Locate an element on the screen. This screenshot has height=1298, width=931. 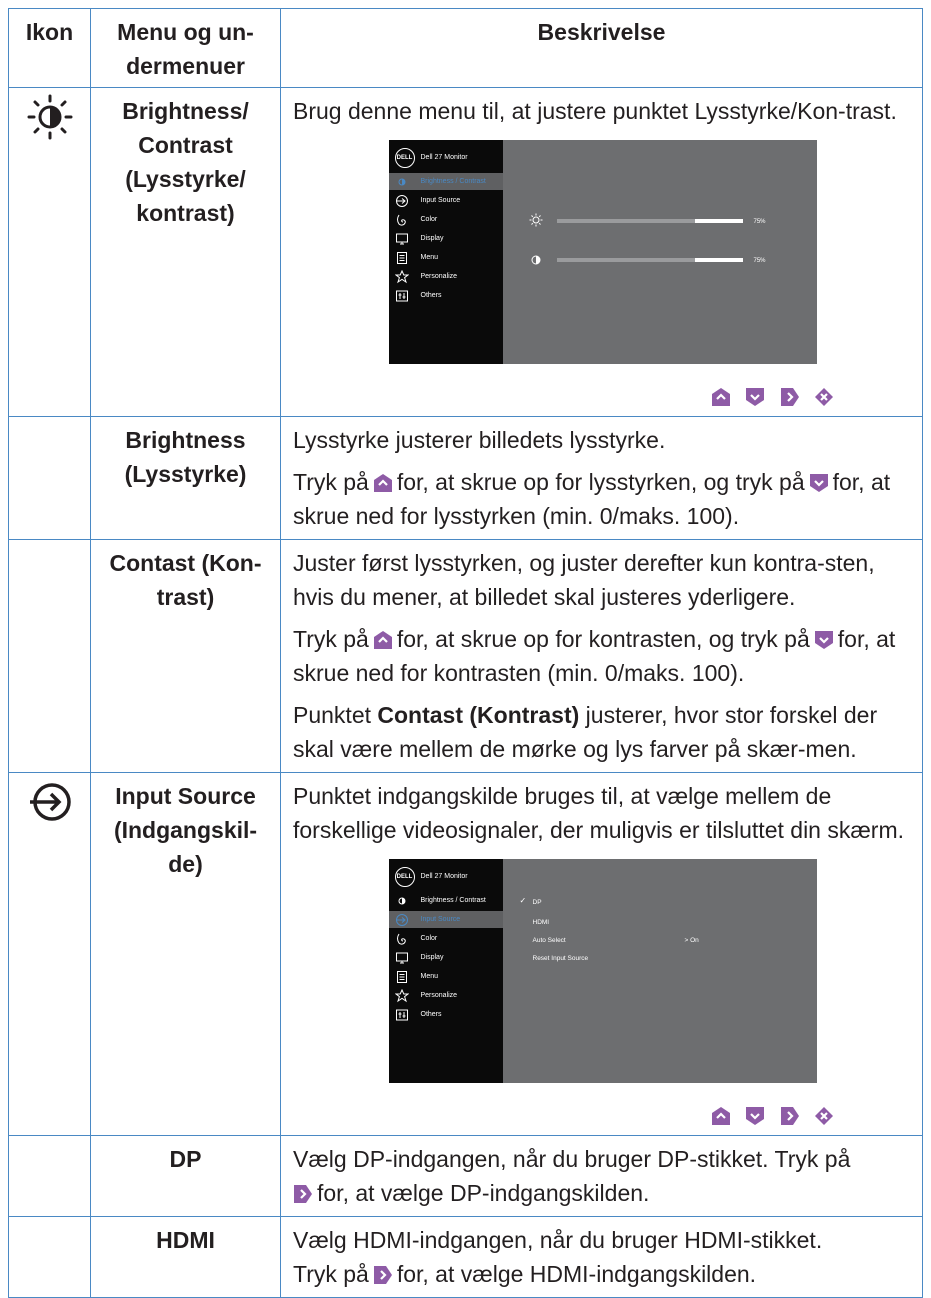
table-header-row: Ikon Menu og un-dermenuer Beskrivelse is located at coordinates (465, 48).